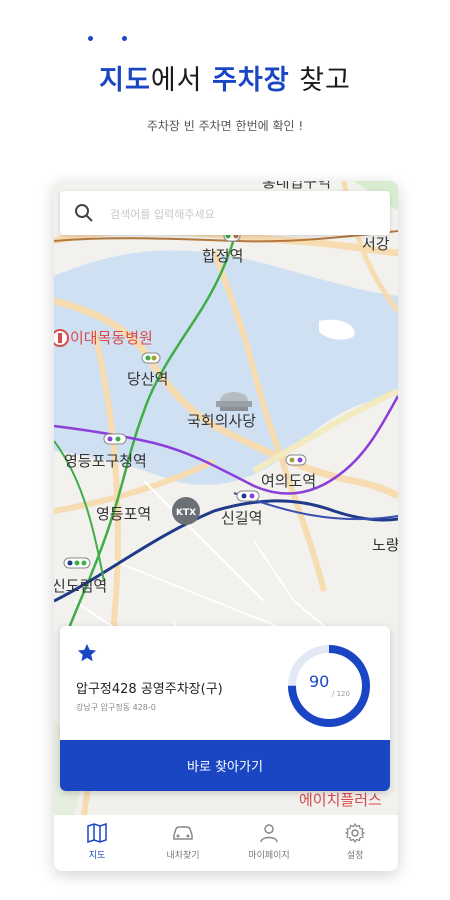 Image resolution: width=450 pixels, height=900 pixels. I want to click on headline-map: 지도, so click(125, 80).